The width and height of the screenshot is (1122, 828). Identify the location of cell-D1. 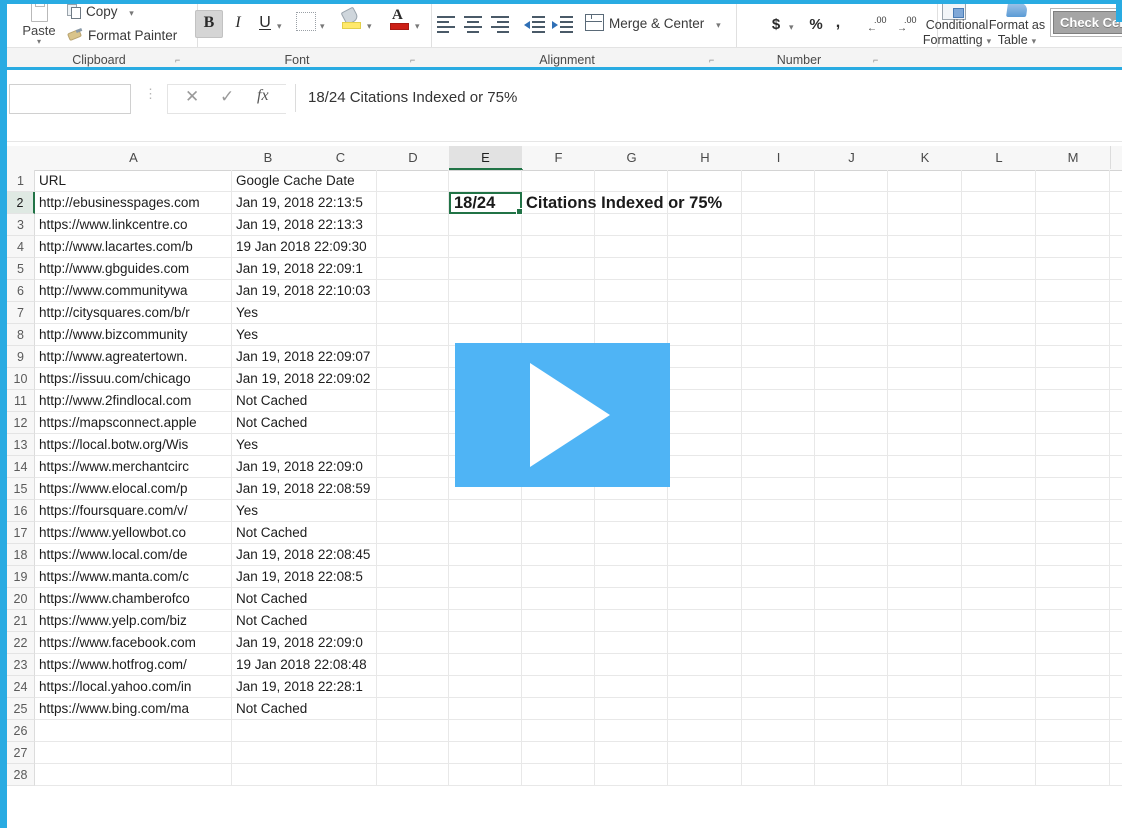
(413, 180).